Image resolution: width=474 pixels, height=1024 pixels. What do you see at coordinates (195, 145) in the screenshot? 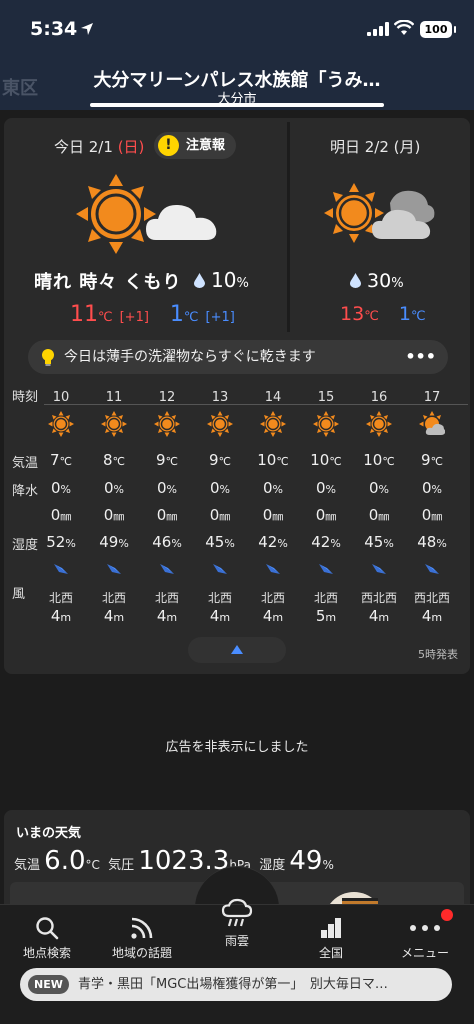
I see `warning-badge: ! 注意報` at bounding box center [195, 145].